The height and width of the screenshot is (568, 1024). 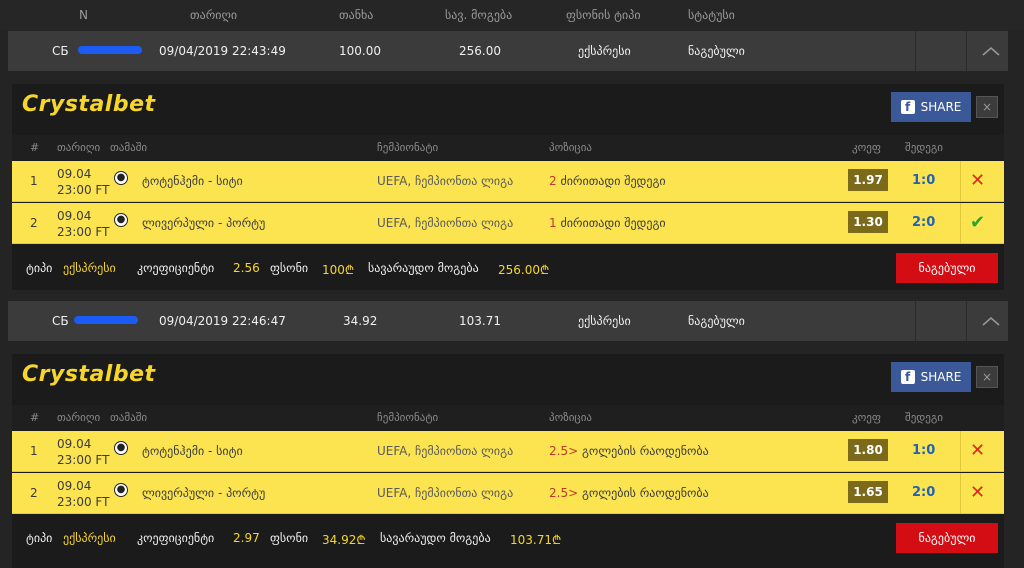 What do you see at coordinates (607, 181) in the screenshot?
I see `bet-position: 2 ძირითადი შედეგი` at bounding box center [607, 181].